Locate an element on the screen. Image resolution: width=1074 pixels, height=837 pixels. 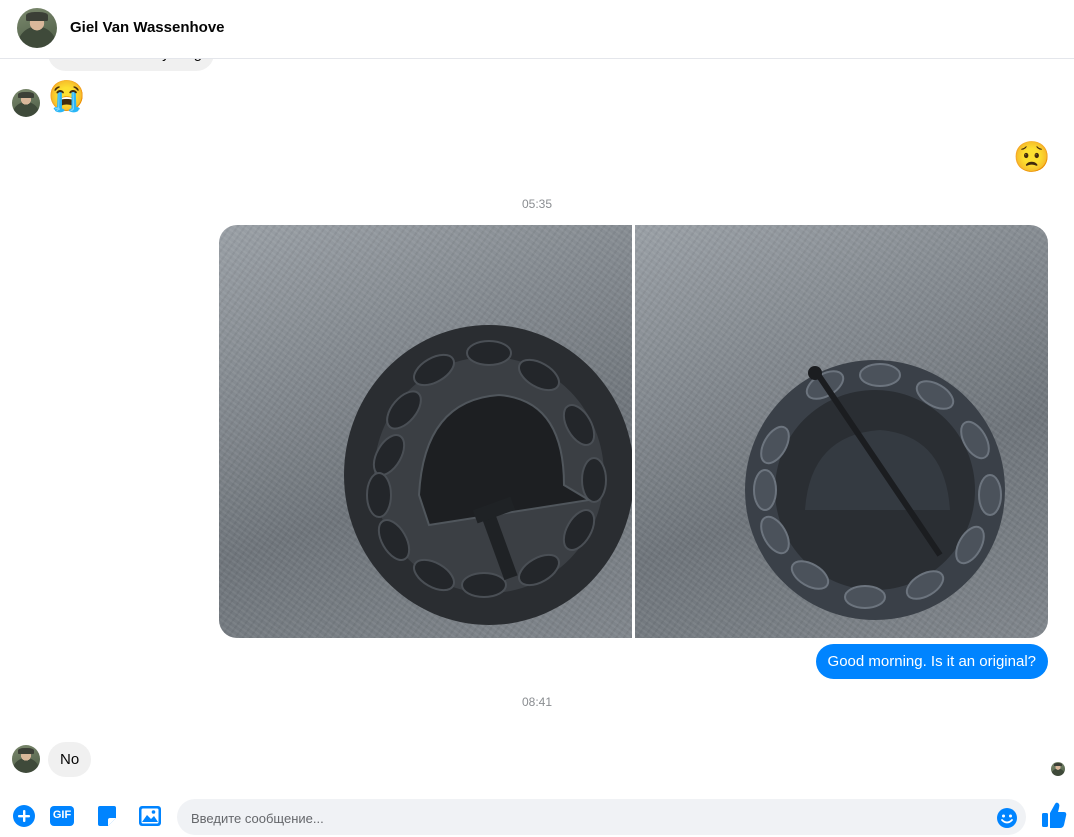
message-outgoing-question: Good morning. Is it an original? is located at coordinates (931, 661).